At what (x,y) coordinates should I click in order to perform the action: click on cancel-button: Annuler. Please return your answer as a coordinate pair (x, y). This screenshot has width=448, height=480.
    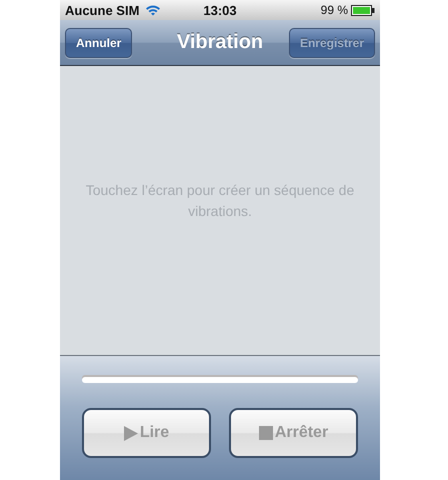
    Looking at the image, I should click on (98, 43).